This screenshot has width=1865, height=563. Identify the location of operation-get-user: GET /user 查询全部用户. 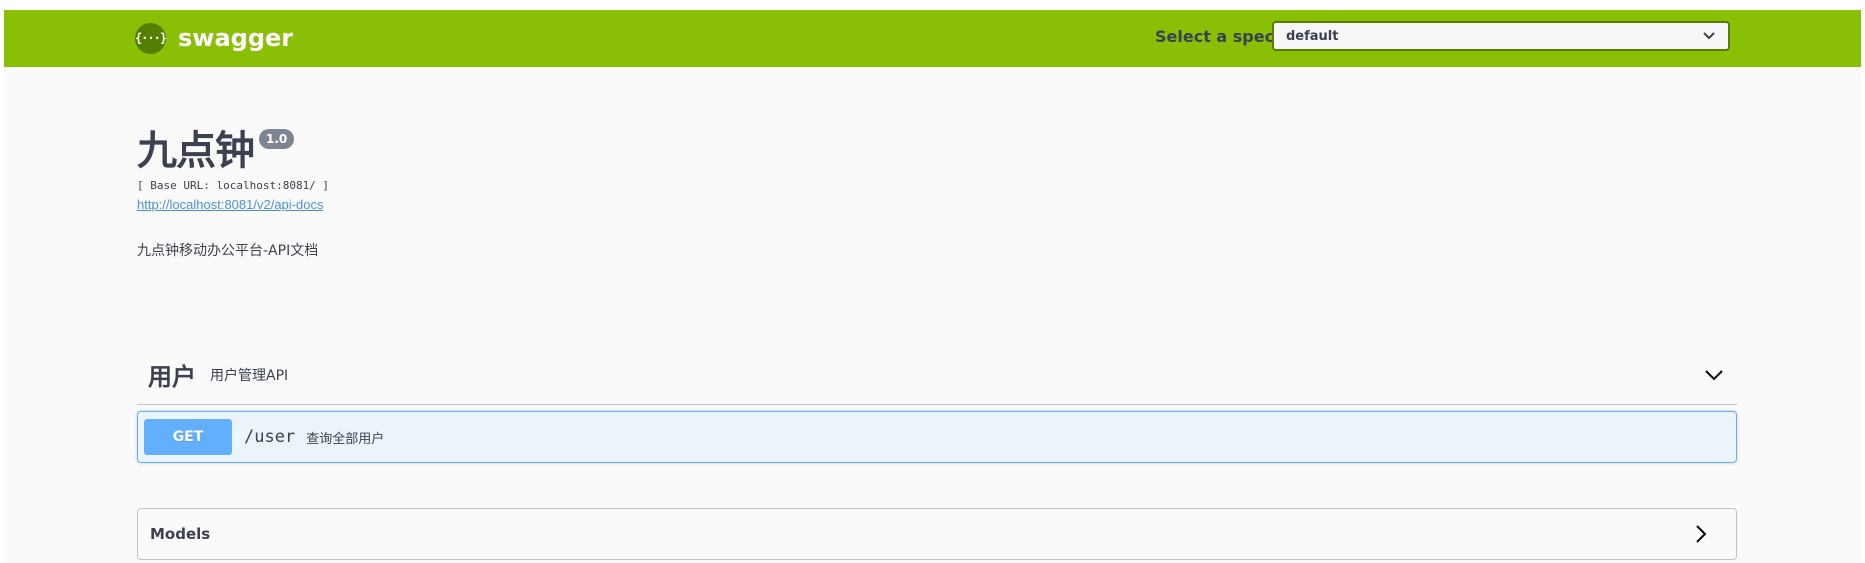
(937, 437).